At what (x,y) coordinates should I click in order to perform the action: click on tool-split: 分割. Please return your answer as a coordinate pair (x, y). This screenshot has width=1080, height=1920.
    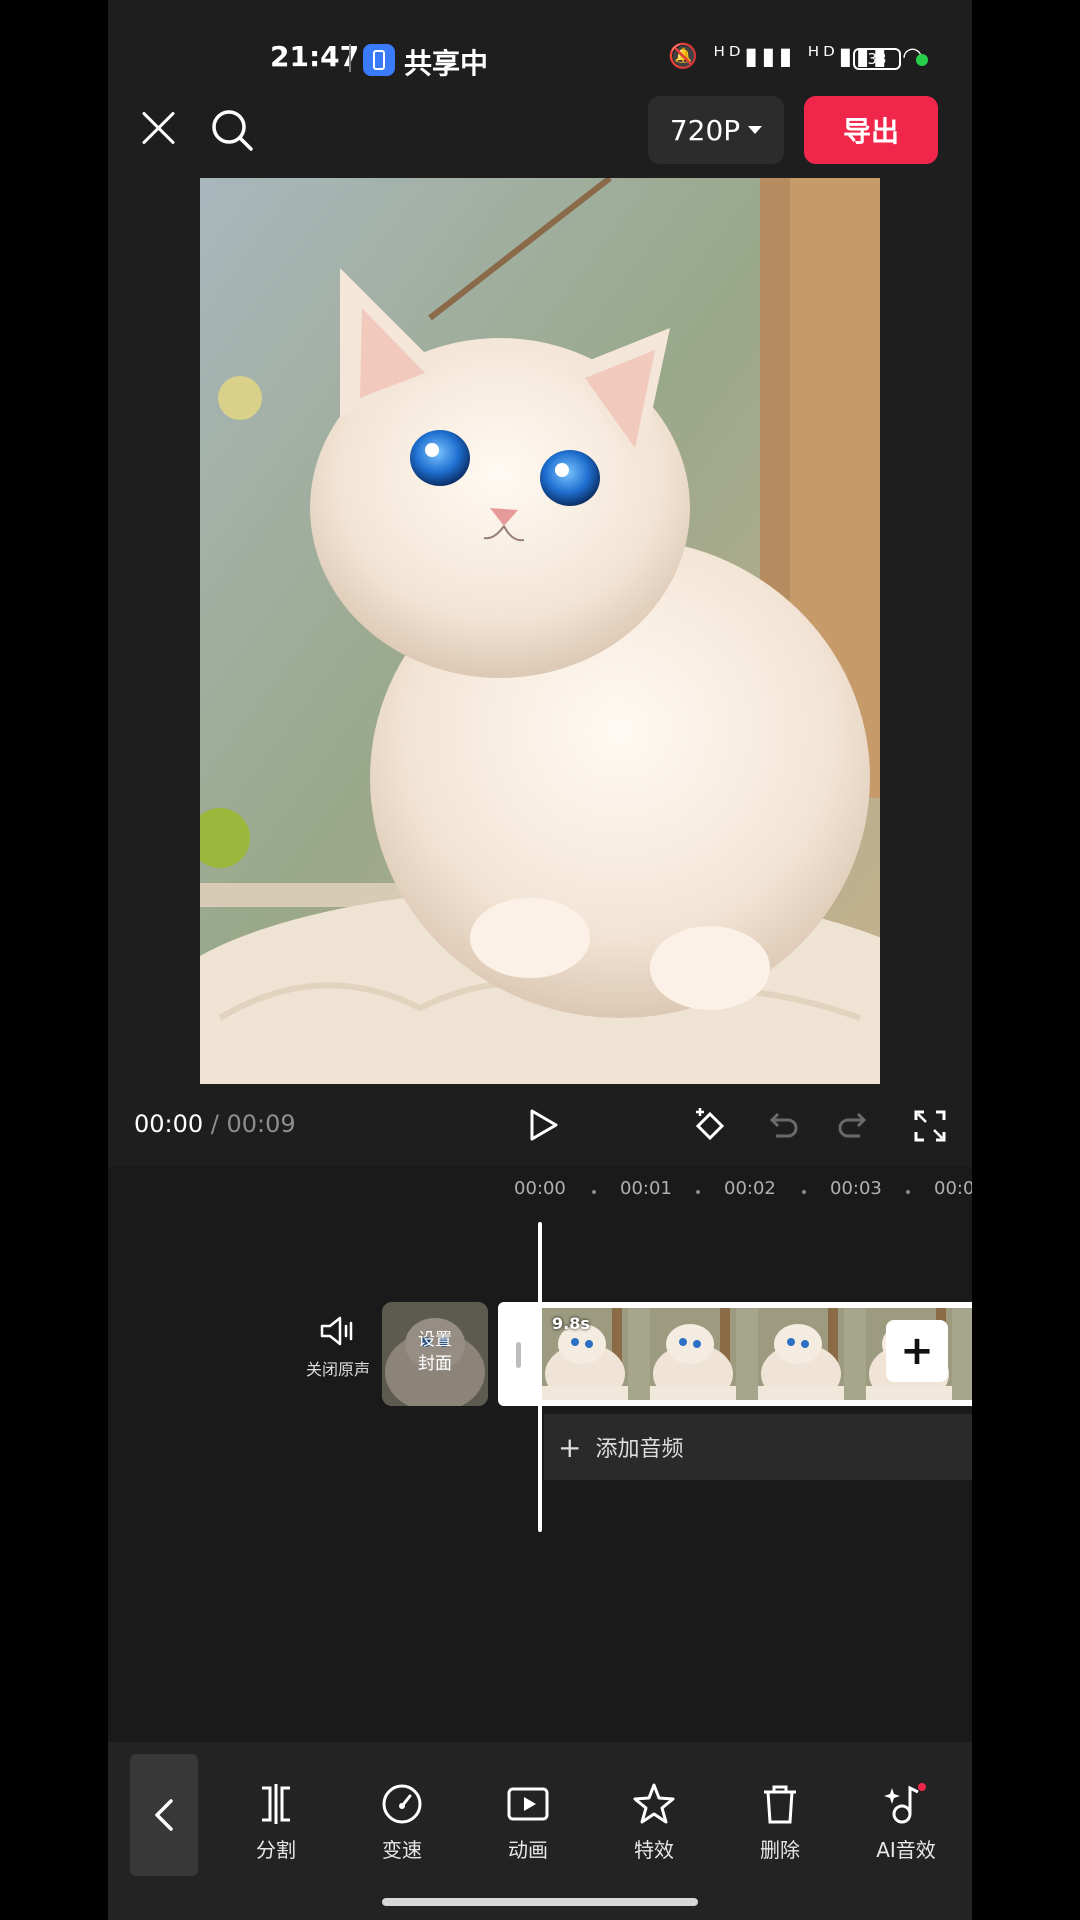
    Looking at the image, I should click on (276, 1822).